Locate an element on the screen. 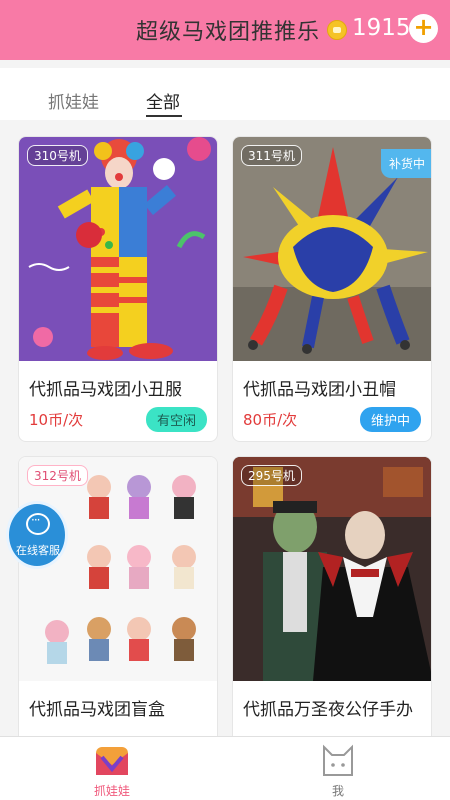  add-coins-button: + is located at coordinates (423, 28).